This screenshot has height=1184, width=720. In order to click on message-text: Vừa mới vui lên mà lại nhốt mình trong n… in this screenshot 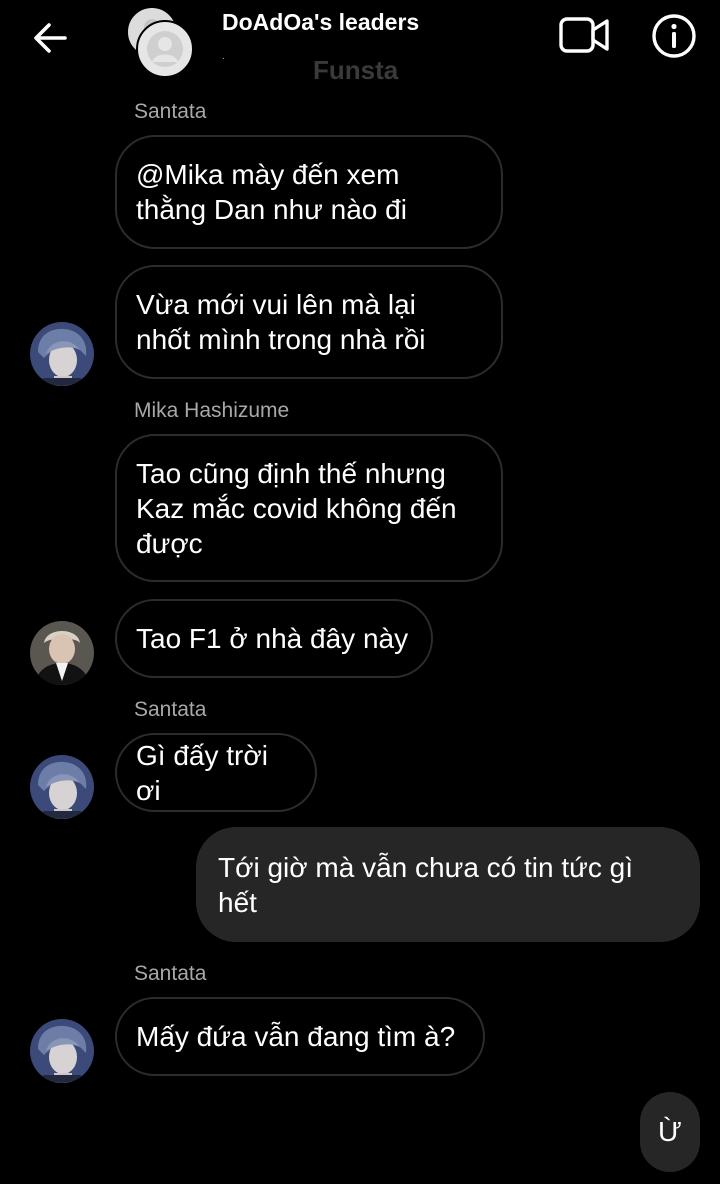, I will do `click(281, 322)`.